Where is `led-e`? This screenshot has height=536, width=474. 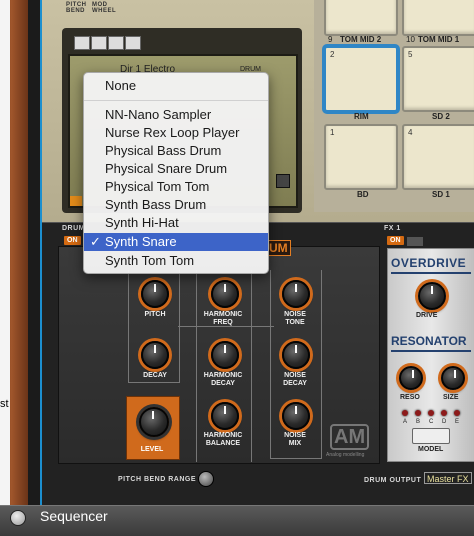 led-e is located at coordinates (457, 413).